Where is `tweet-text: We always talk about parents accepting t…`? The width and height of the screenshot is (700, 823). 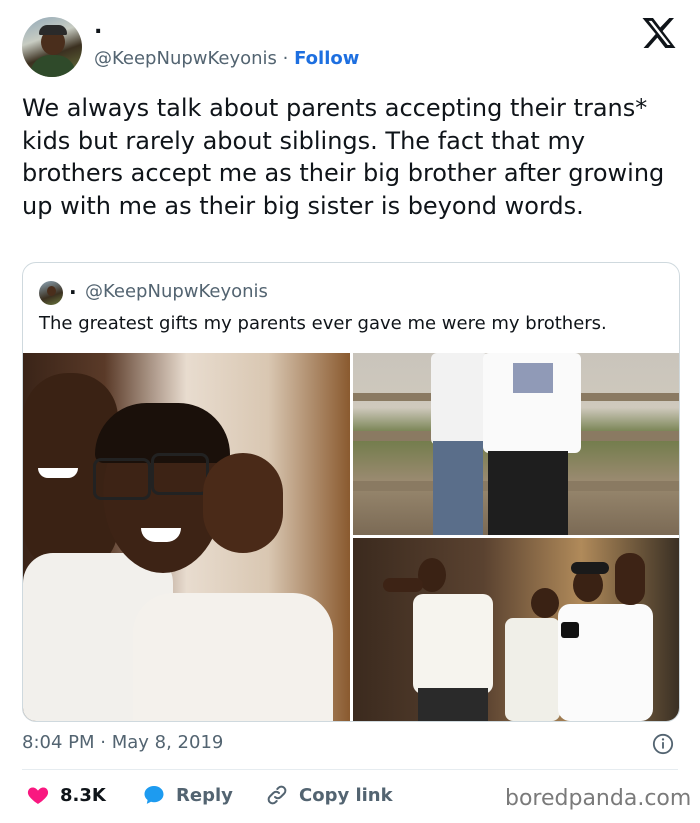
tweet-text: We always talk about parents accepting t… is located at coordinates (343, 157).